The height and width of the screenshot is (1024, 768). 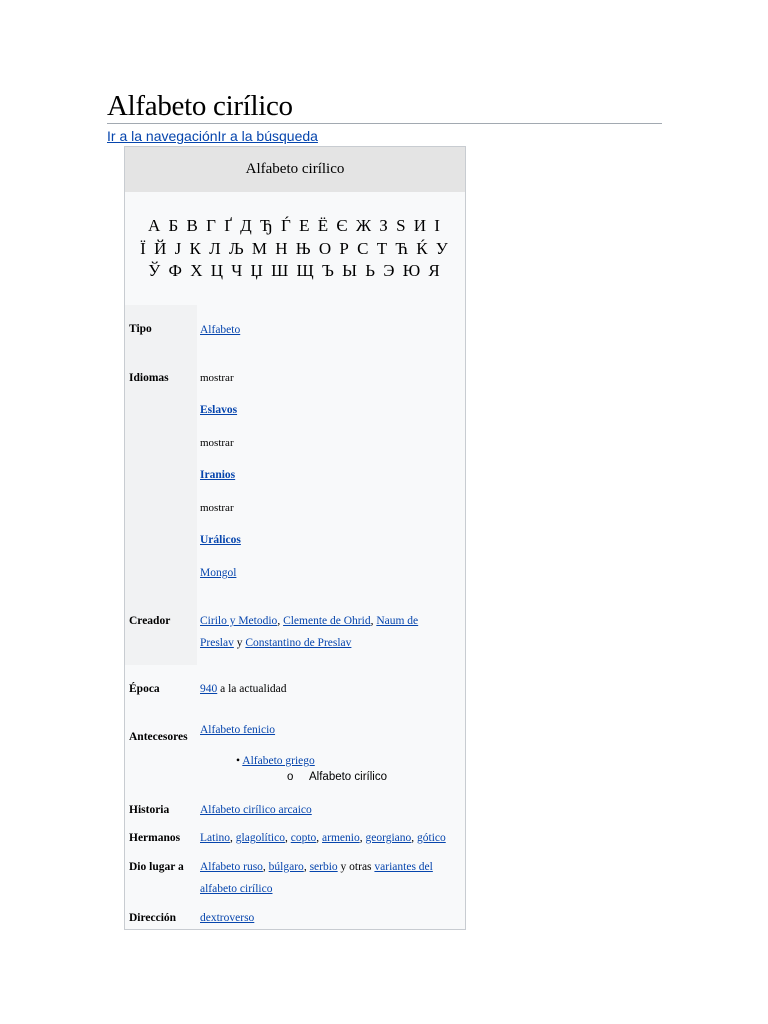 What do you see at coordinates (331, 810) in the screenshot?
I see `value-historia: Alfabeto cirílico arcaico` at bounding box center [331, 810].